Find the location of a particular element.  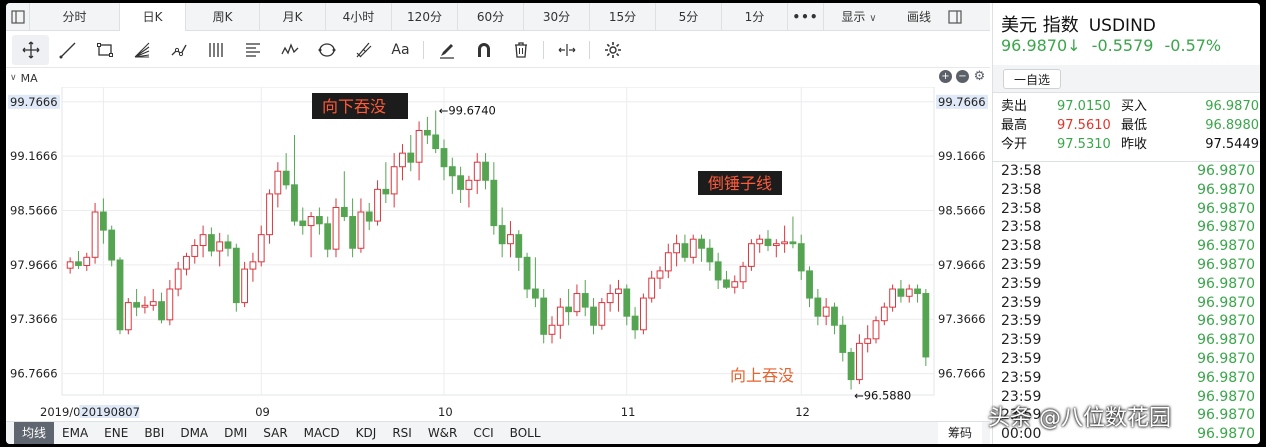

indicator-tab: EMA is located at coordinates (75, 433).